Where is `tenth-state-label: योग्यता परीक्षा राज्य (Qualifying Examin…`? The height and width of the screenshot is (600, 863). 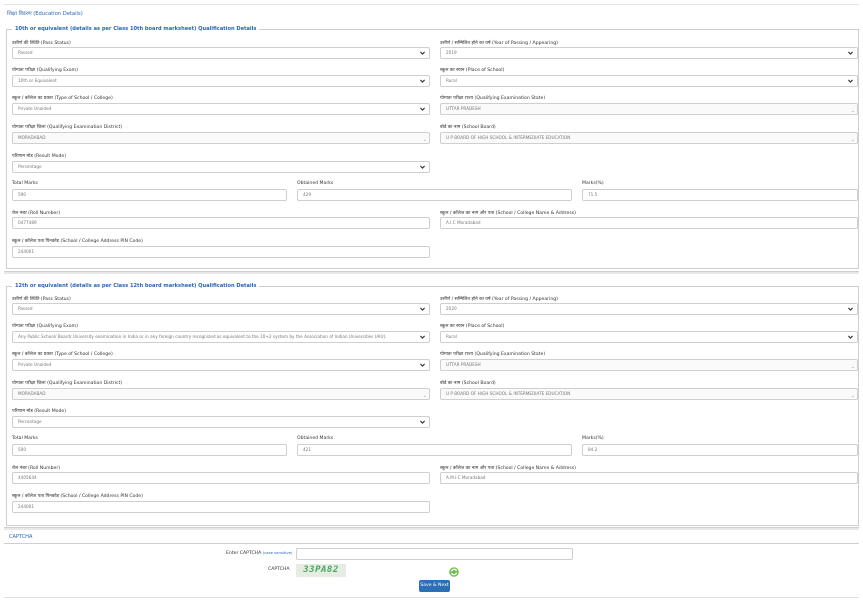 tenth-state-label: योग्यता परीक्षा राज्य (Qualifying Examin… is located at coordinates (493, 98).